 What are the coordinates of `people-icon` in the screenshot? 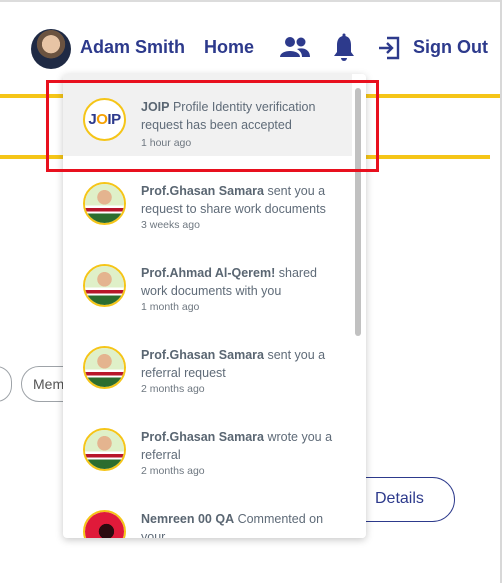 It's located at (295, 47).